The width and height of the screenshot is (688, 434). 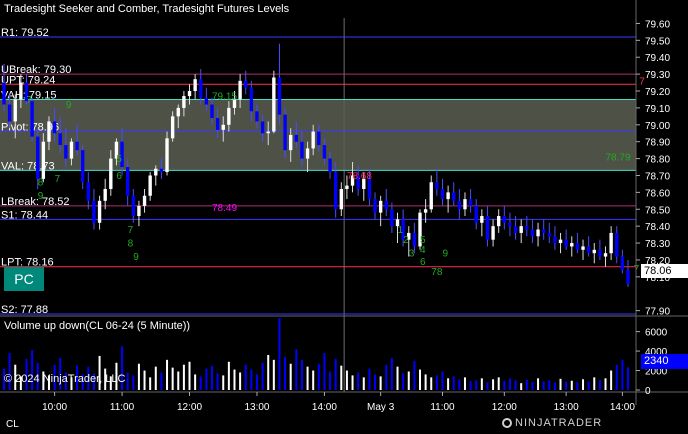 I want to click on price-tick-label: 78.80, so click(x=657, y=160).